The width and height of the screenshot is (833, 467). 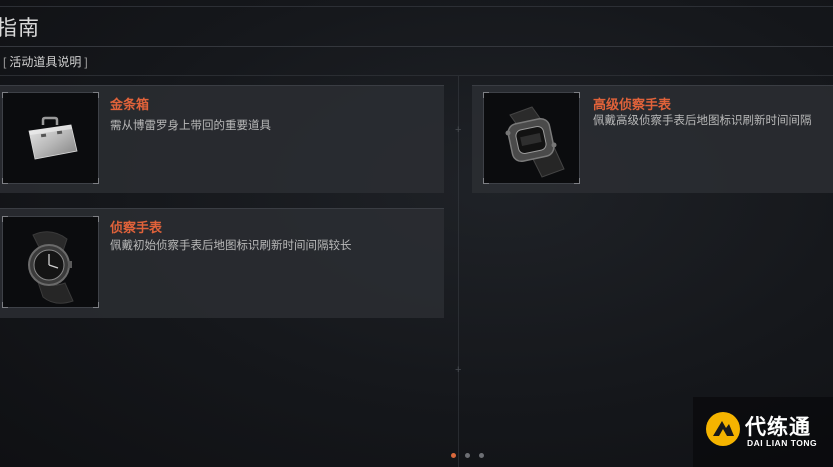 I want to click on item-description: 需从博雷罗身上带回的重要道具, so click(x=190, y=126).